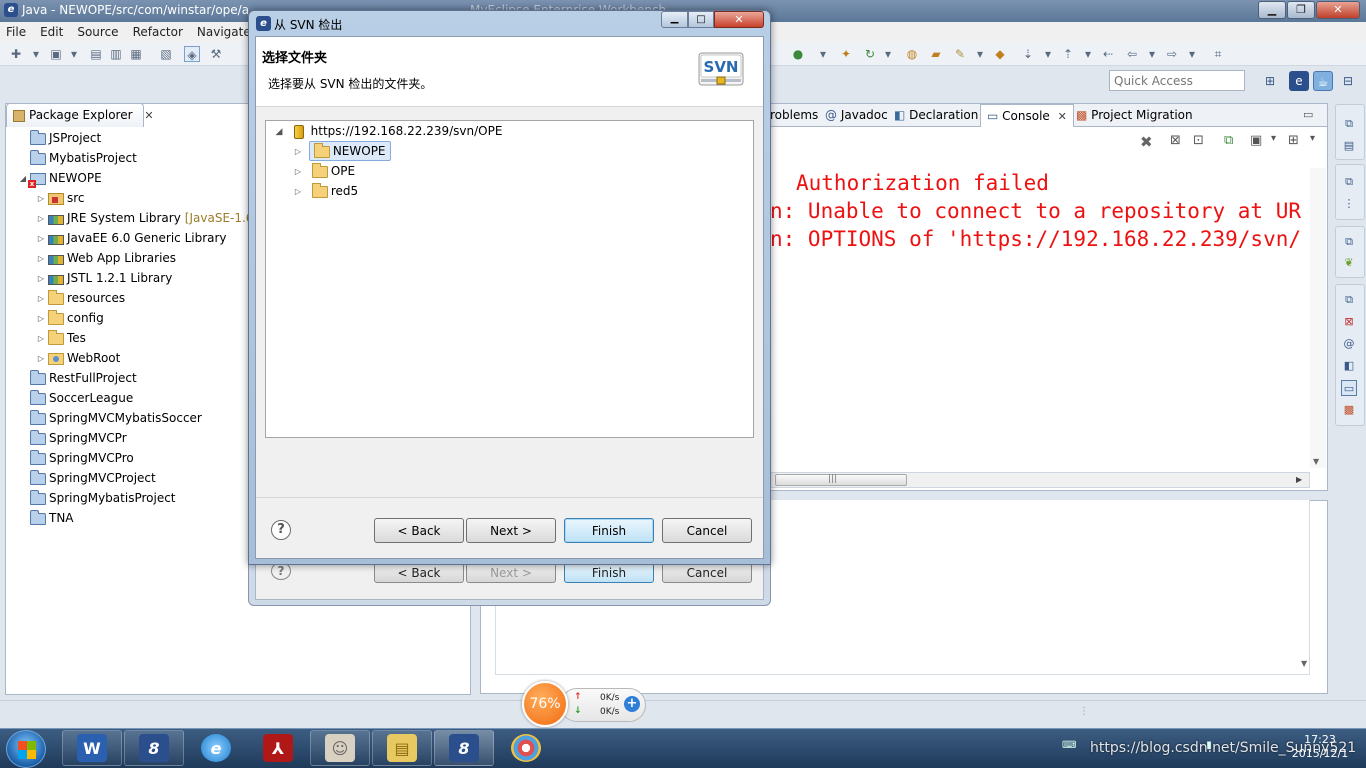 This screenshot has width=1366, height=768. Describe the element at coordinates (794, 115) in the screenshot. I see `tab-problems: roblems` at that location.